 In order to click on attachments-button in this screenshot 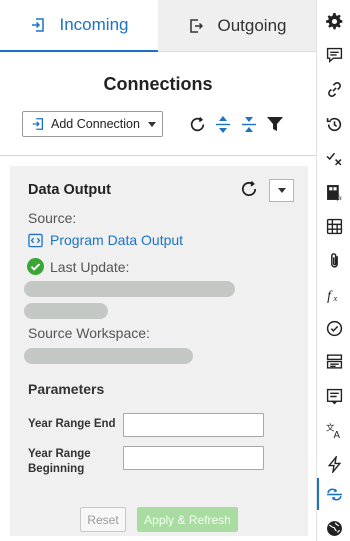, I will do `click(333, 260)`.